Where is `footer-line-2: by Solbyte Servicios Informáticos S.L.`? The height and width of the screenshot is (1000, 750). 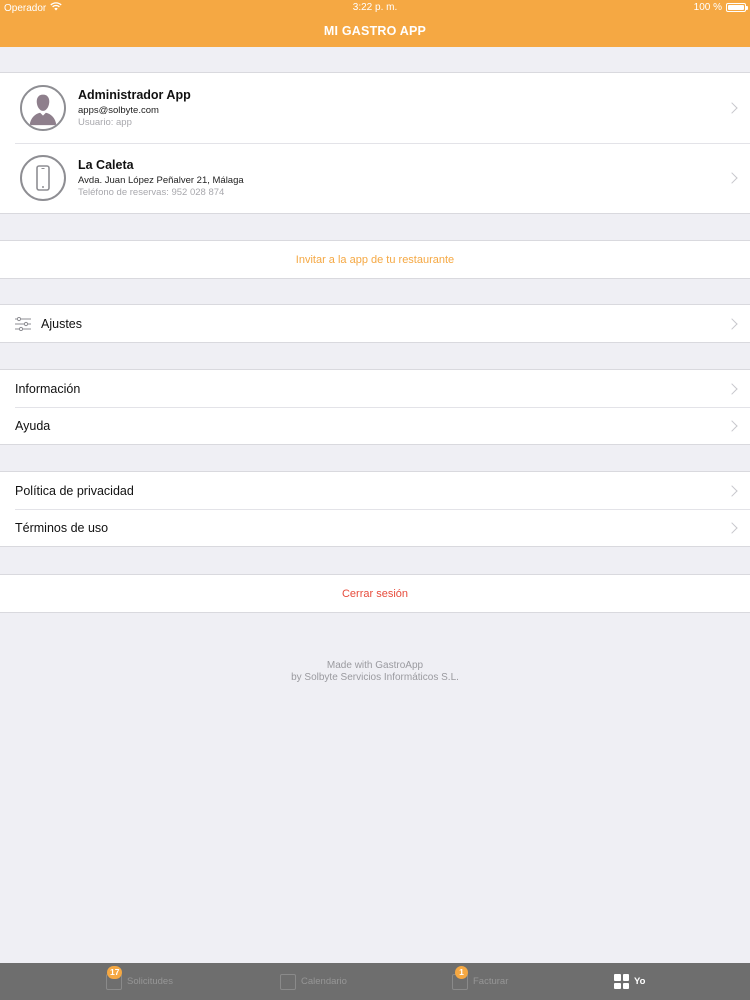
footer-line-2: by Solbyte Servicios Informáticos S.L. is located at coordinates (375, 677).